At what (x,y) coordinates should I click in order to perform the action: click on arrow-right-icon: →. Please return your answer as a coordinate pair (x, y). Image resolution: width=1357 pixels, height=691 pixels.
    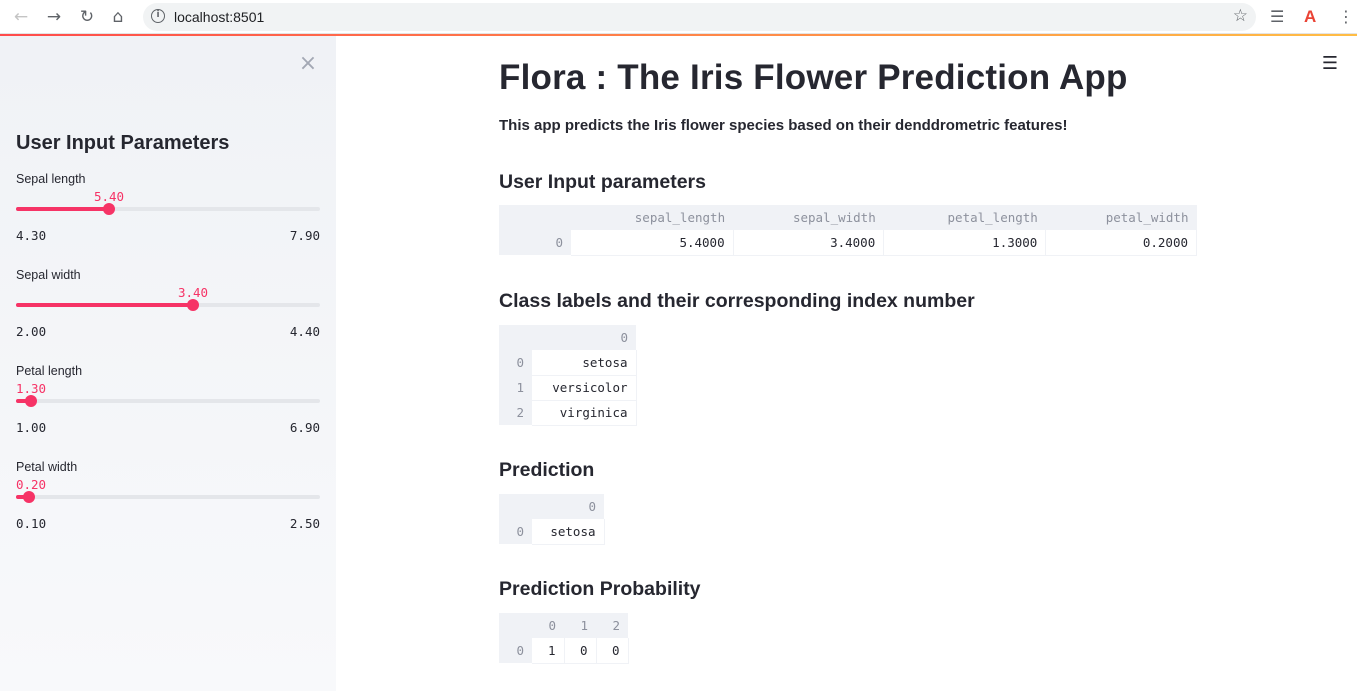
    Looking at the image, I should click on (54, 17).